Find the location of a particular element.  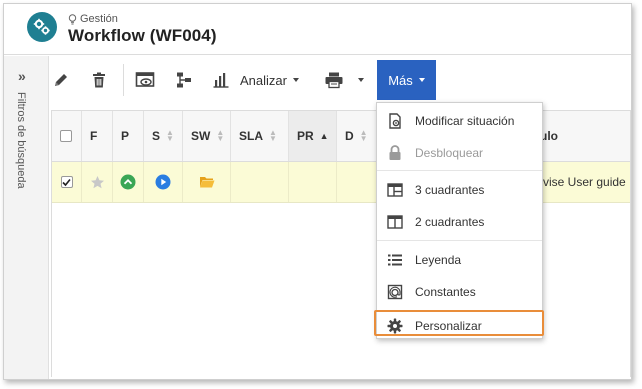

play-circle-icon is located at coordinates (163, 182).